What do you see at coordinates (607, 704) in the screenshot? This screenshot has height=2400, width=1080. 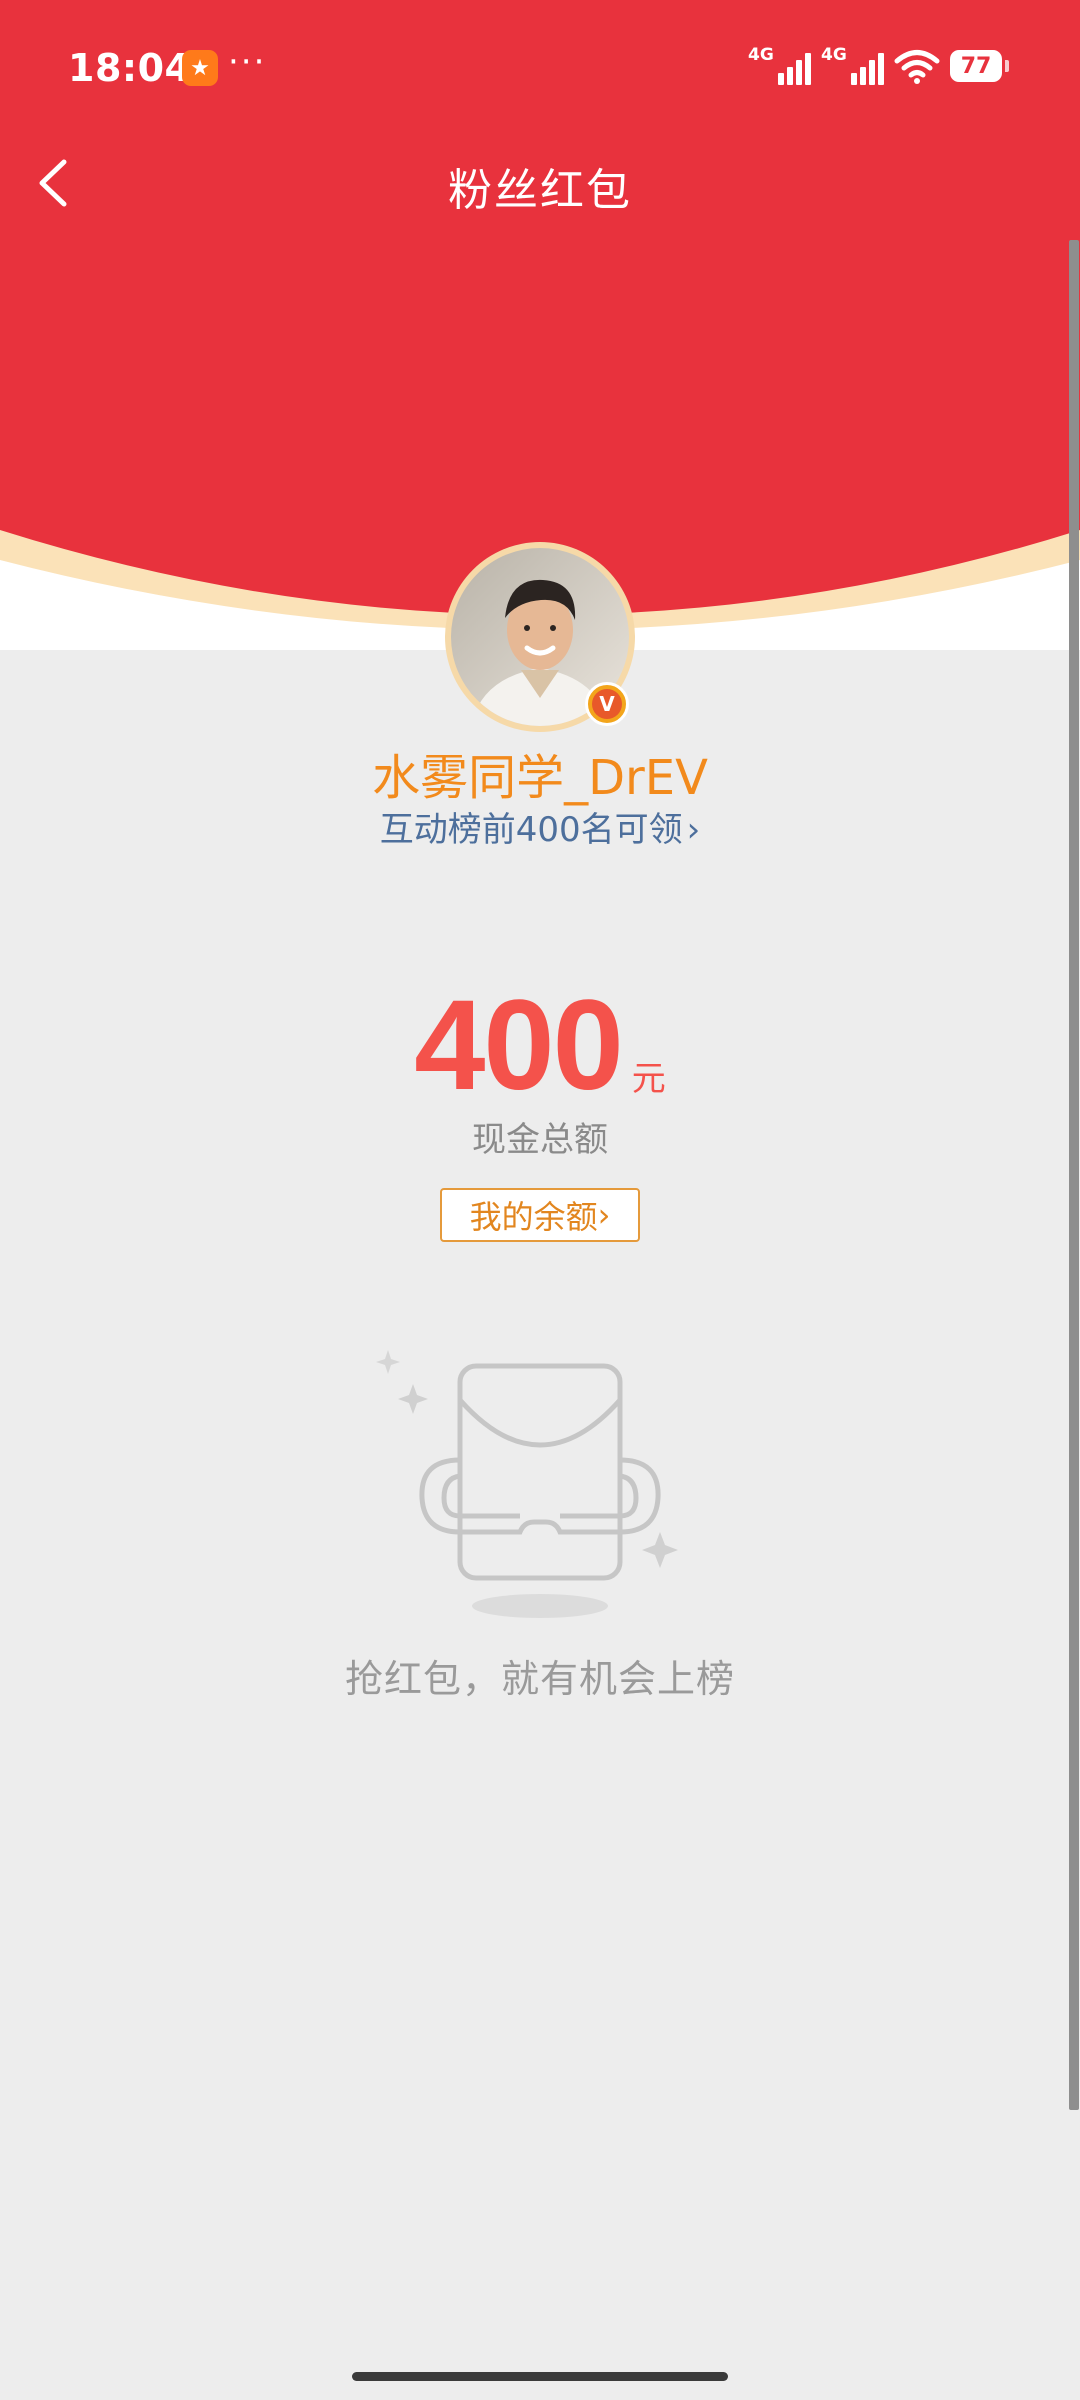 I see `verified-badge-icon: V` at bounding box center [607, 704].